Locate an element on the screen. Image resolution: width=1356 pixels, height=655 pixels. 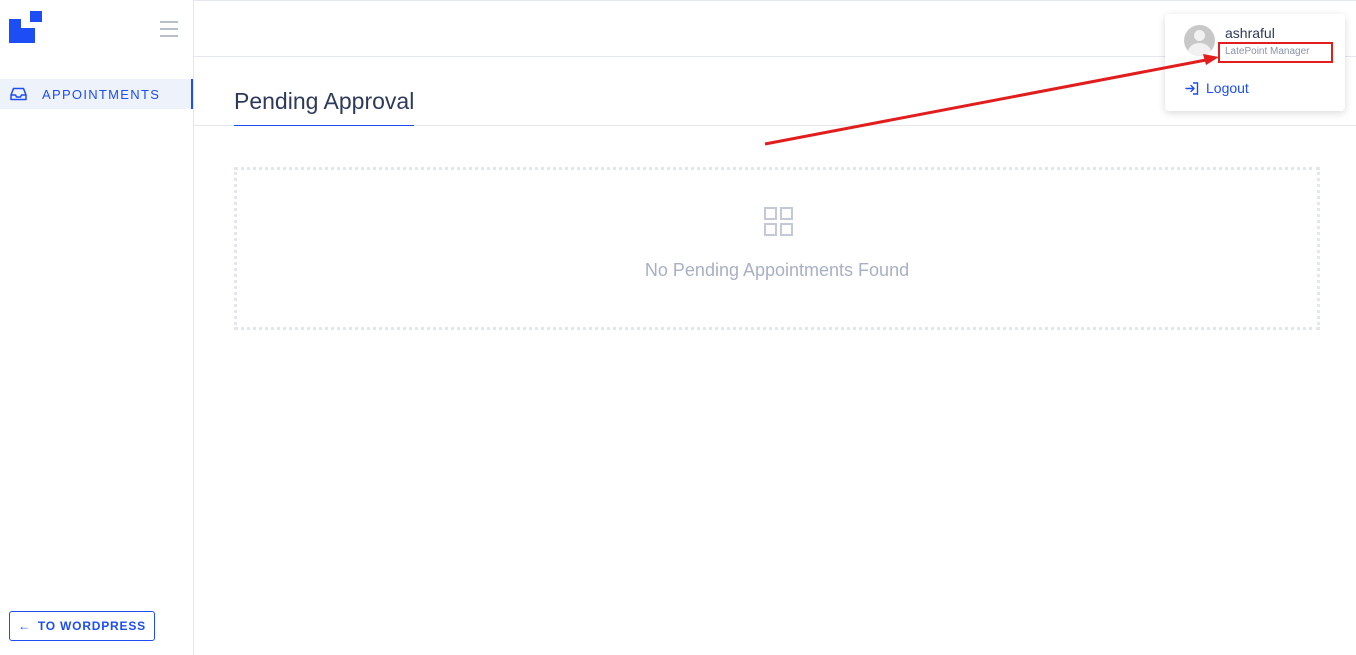
logout-button: Logout is located at coordinates (1217, 88).